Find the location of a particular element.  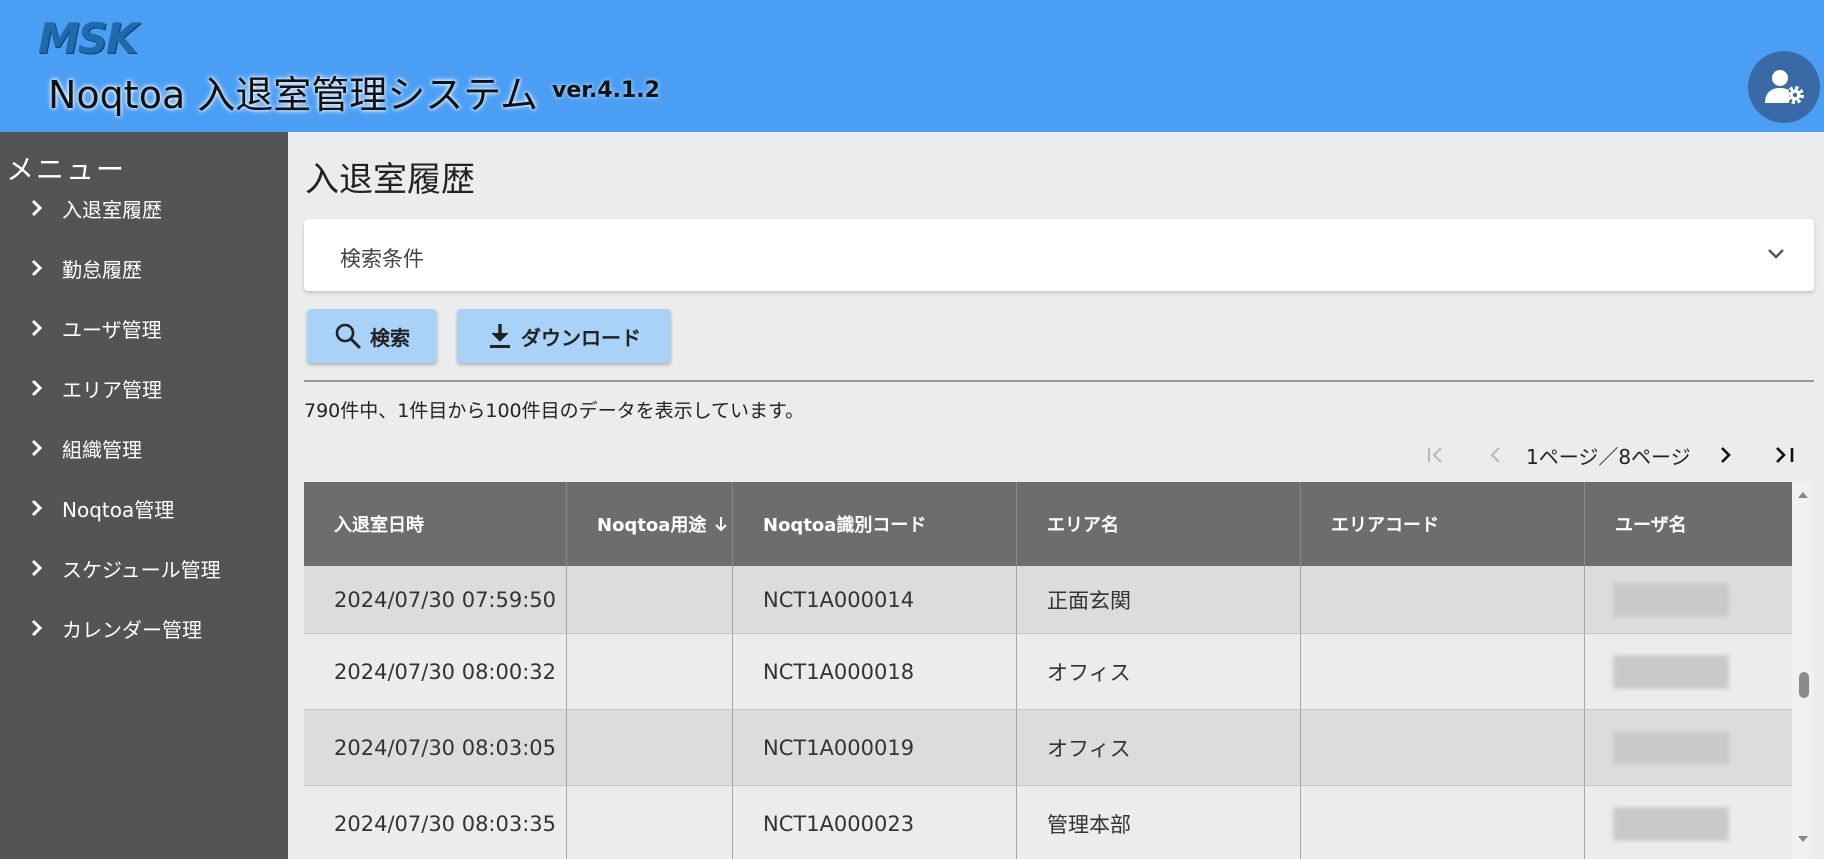

next-page-button is located at coordinates (1726, 455).